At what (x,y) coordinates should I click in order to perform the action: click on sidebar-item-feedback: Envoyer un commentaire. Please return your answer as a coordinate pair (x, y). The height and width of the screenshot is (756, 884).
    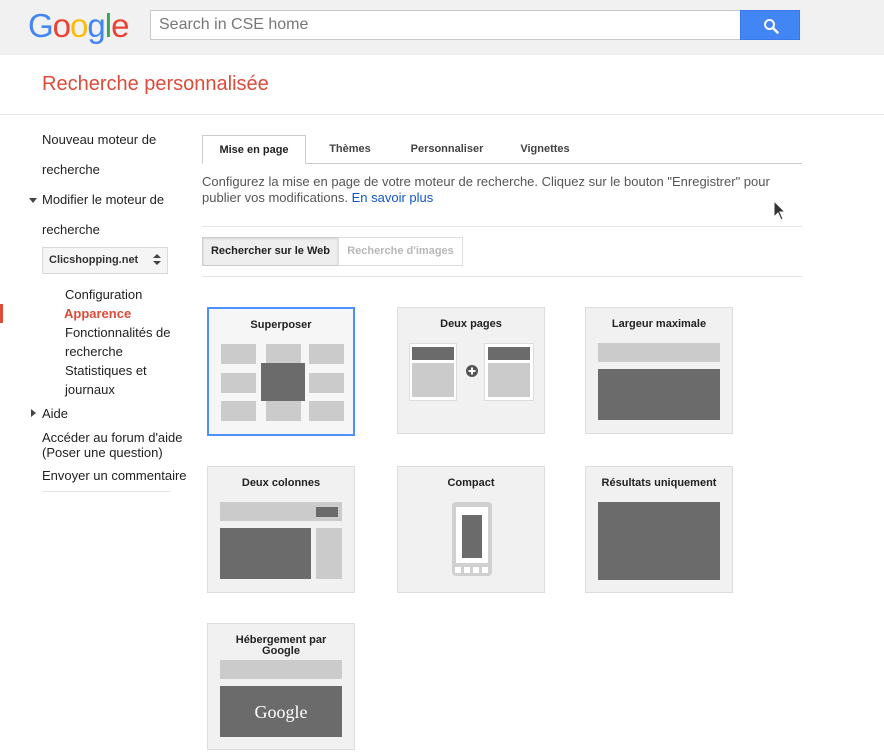
    Looking at the image, I should click on (114, 476).